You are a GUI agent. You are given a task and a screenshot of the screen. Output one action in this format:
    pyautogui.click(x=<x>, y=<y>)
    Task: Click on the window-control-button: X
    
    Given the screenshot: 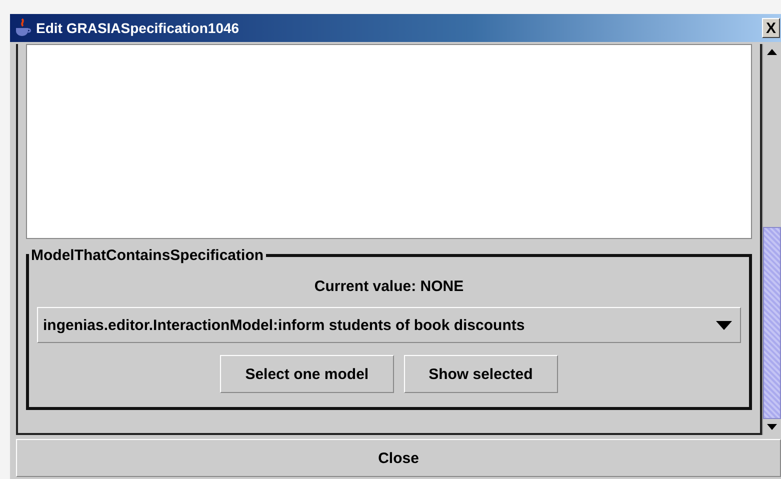 What is the action you would take?
    pyautogui.click(x=771, y=28)
    